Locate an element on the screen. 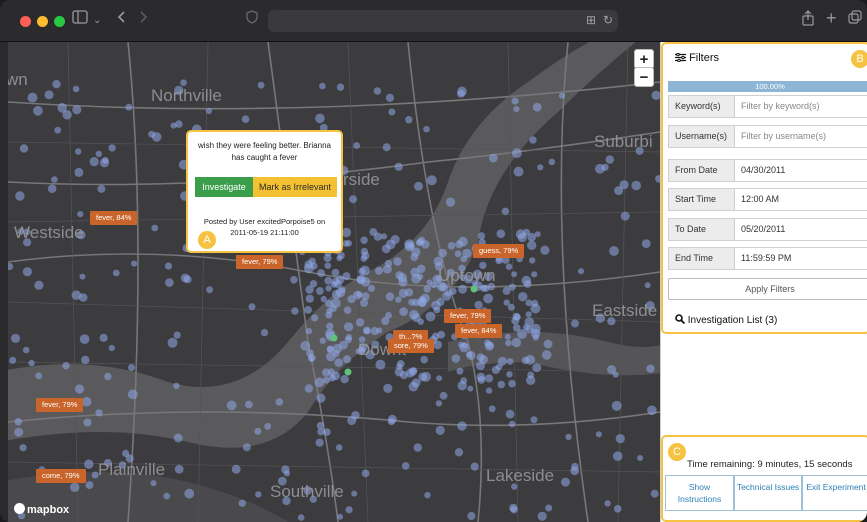 The image size is (867, 522). zoom-out-button: − is located at coordinates (644, 77).